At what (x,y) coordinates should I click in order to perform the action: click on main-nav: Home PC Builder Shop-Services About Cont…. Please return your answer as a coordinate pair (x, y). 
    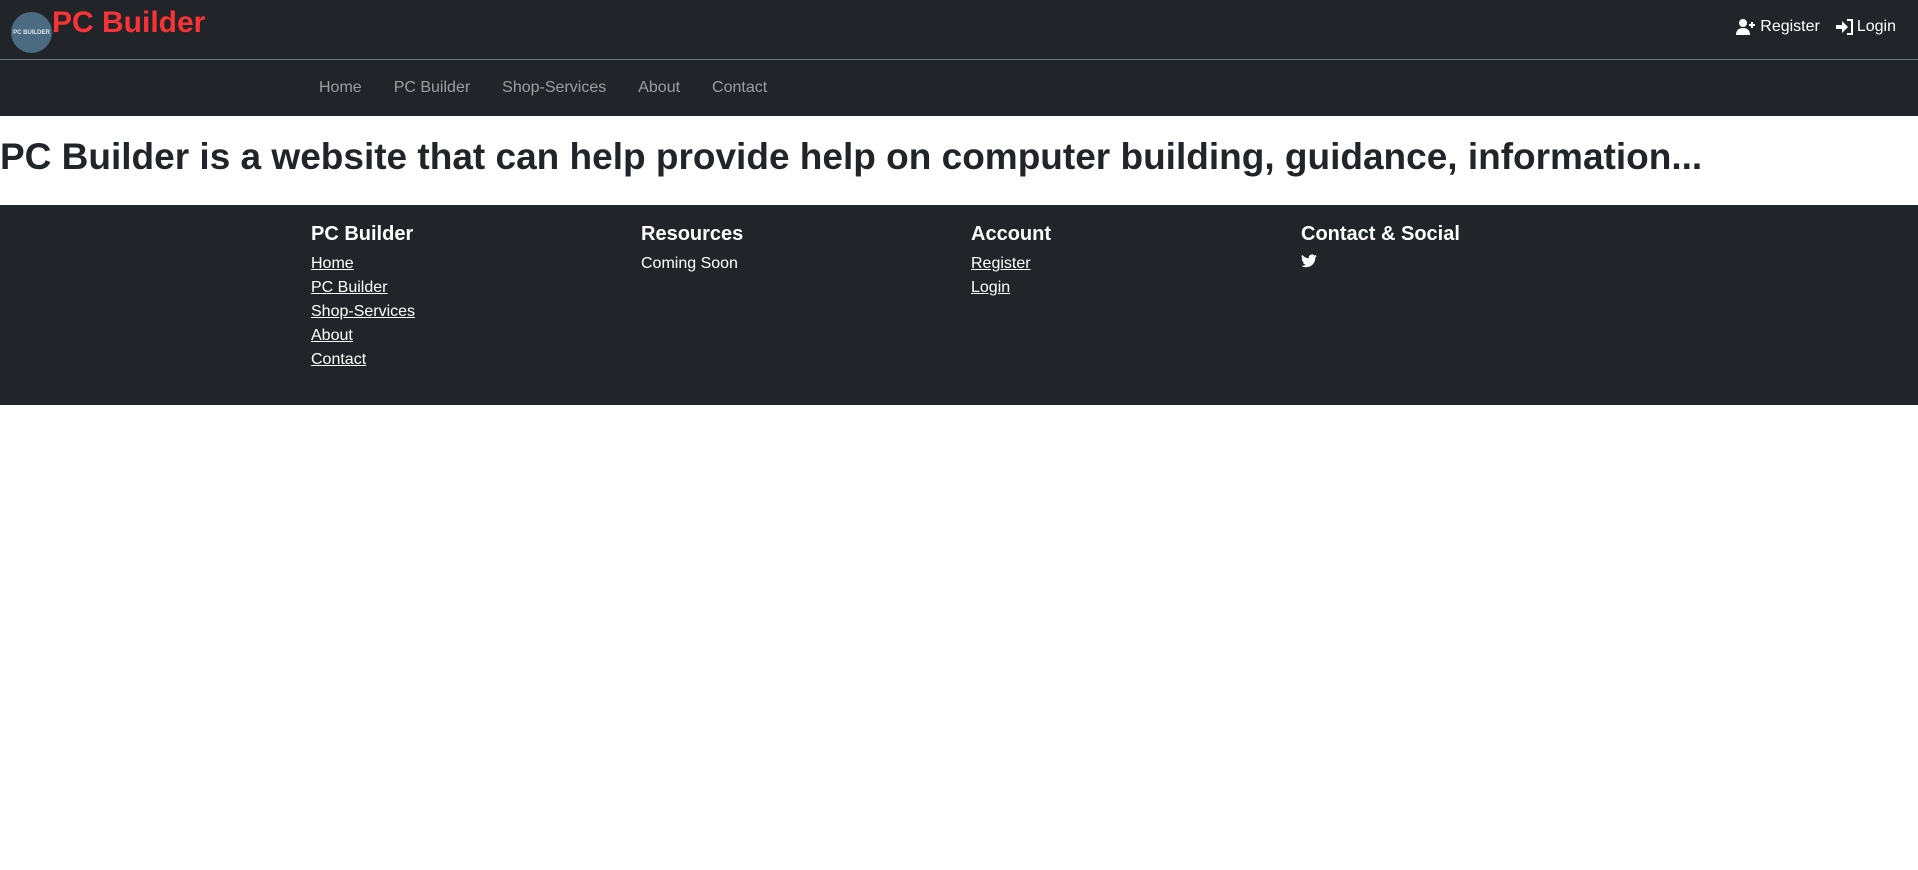
    Looking at the image, I should click on (959, 88).